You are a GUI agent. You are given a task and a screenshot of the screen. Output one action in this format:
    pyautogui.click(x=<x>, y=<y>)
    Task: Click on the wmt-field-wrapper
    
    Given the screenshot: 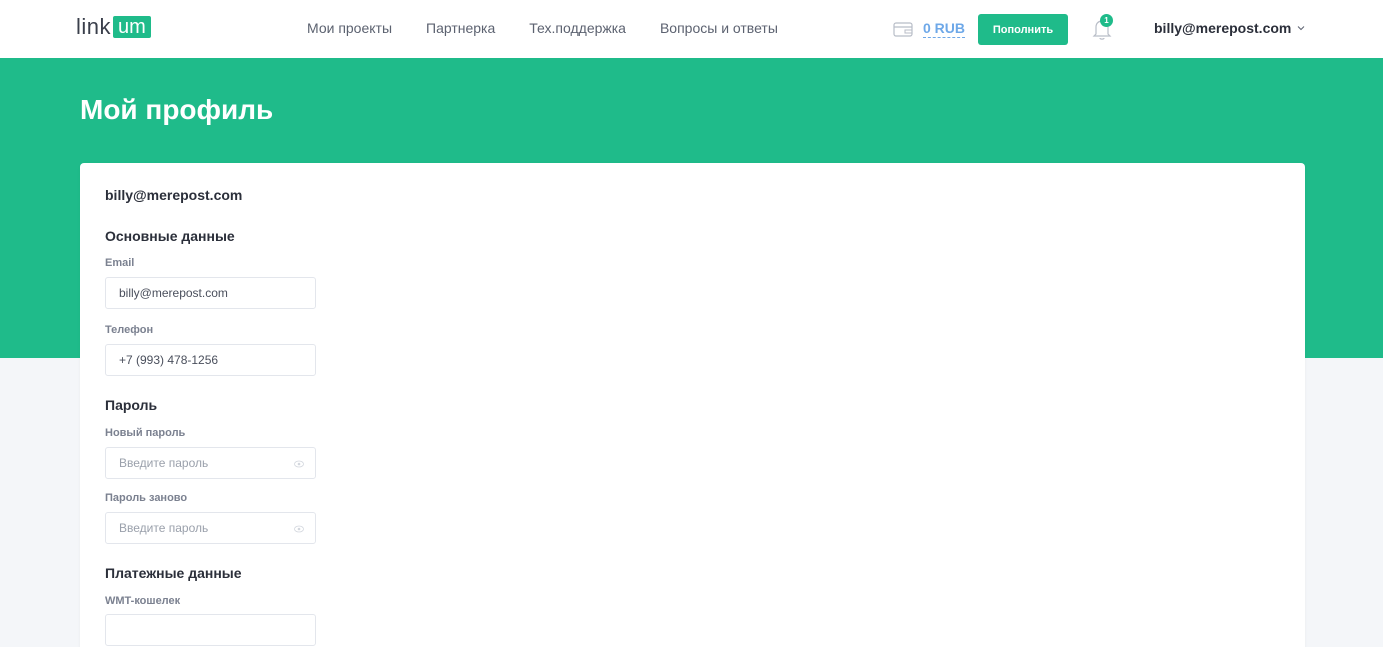 What is the action you would take?
    pyautogui.click(x=210, y=630)
    